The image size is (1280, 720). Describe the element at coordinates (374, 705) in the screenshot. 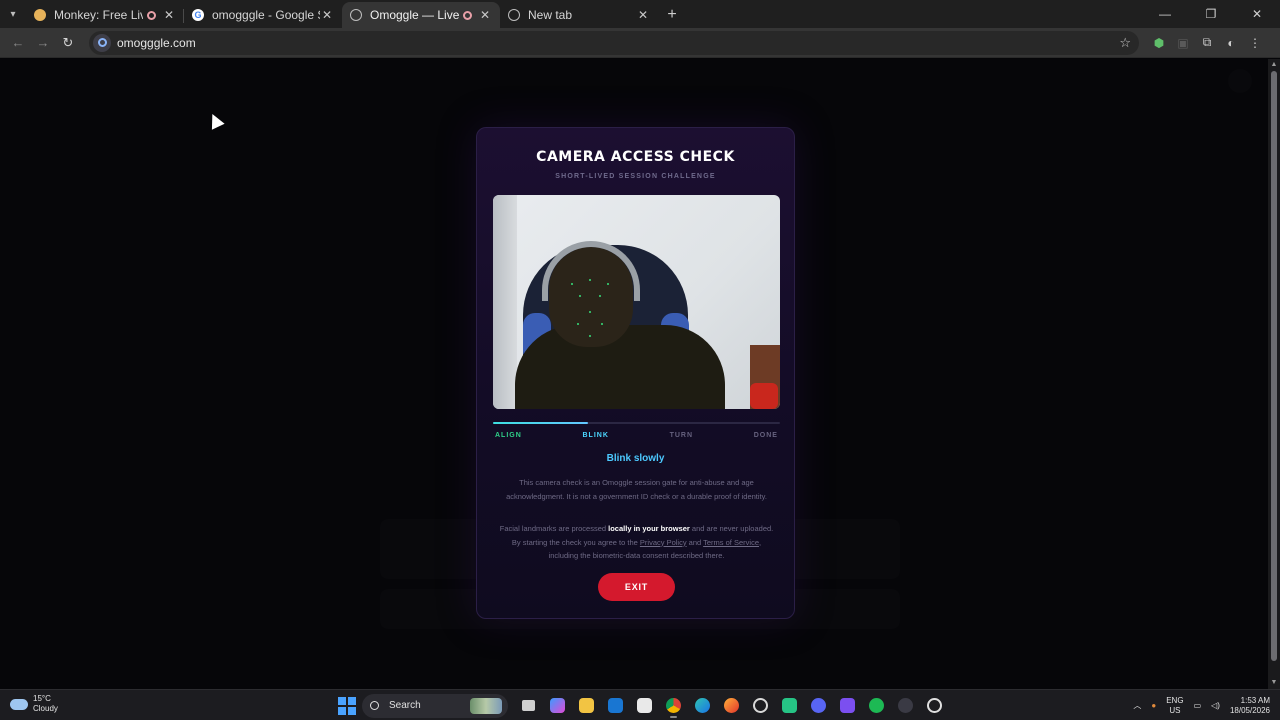

I see `search-icon` at that location.